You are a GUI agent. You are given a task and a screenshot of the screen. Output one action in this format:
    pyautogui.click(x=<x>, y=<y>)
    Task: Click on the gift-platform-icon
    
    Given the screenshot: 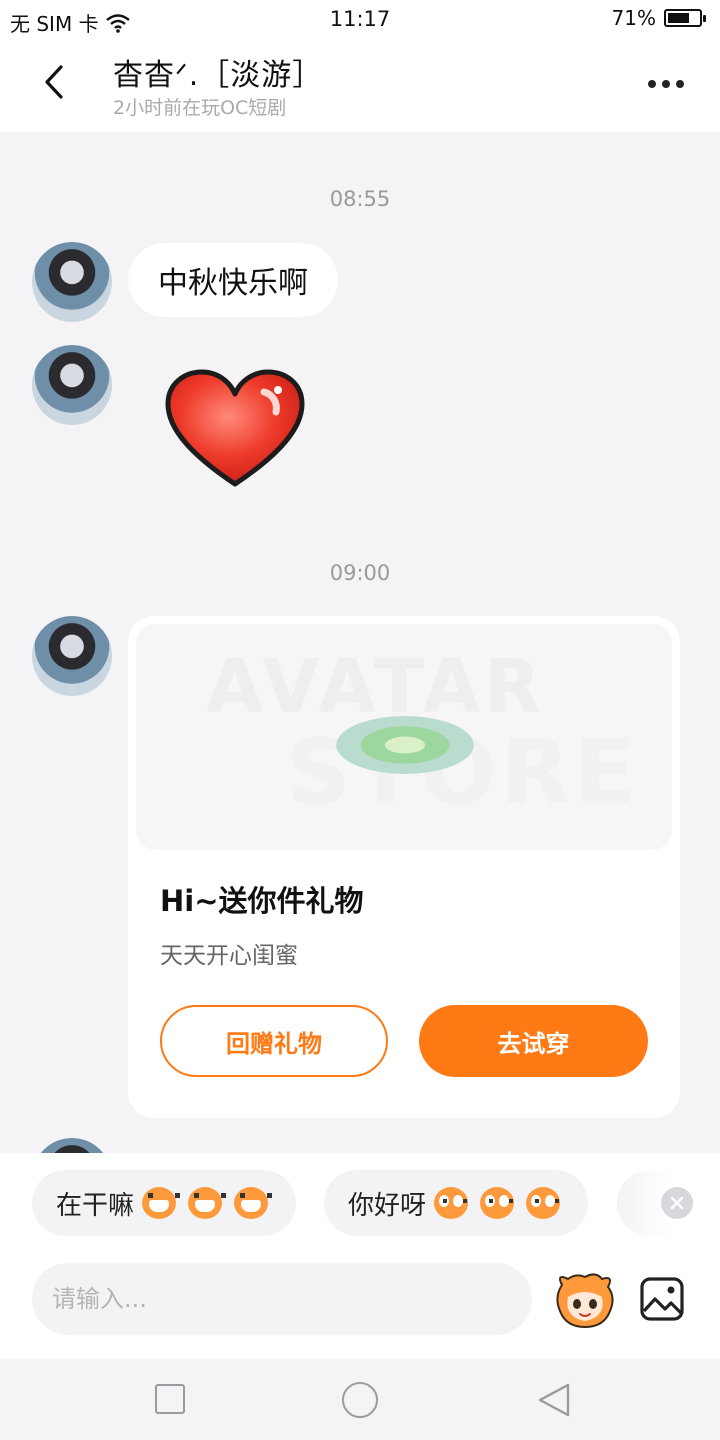 What is the action you would take?
    pyautogui.click(x=405, y=745)
    